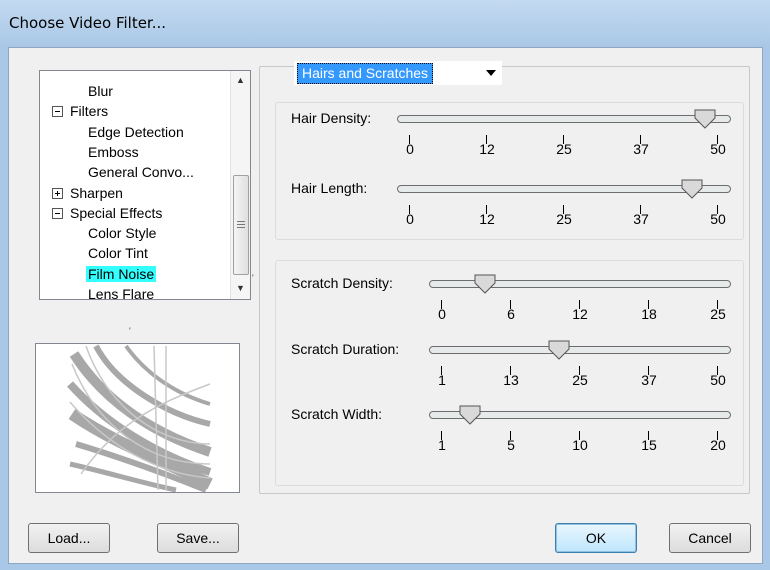  I want to click on hair-density-tick-label: 12, so click(487, 149).